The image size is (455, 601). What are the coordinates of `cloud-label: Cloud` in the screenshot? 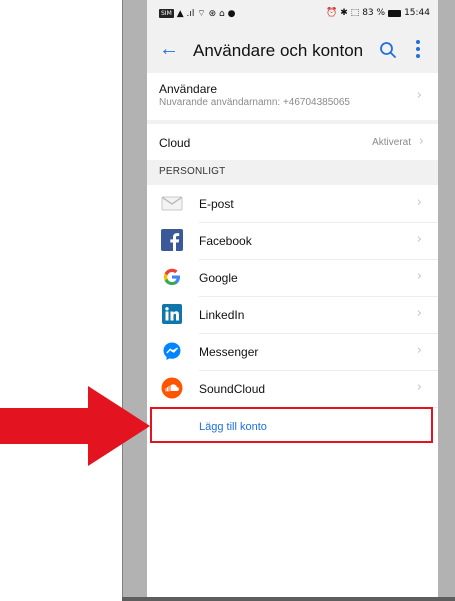 It's located at (175, 143).